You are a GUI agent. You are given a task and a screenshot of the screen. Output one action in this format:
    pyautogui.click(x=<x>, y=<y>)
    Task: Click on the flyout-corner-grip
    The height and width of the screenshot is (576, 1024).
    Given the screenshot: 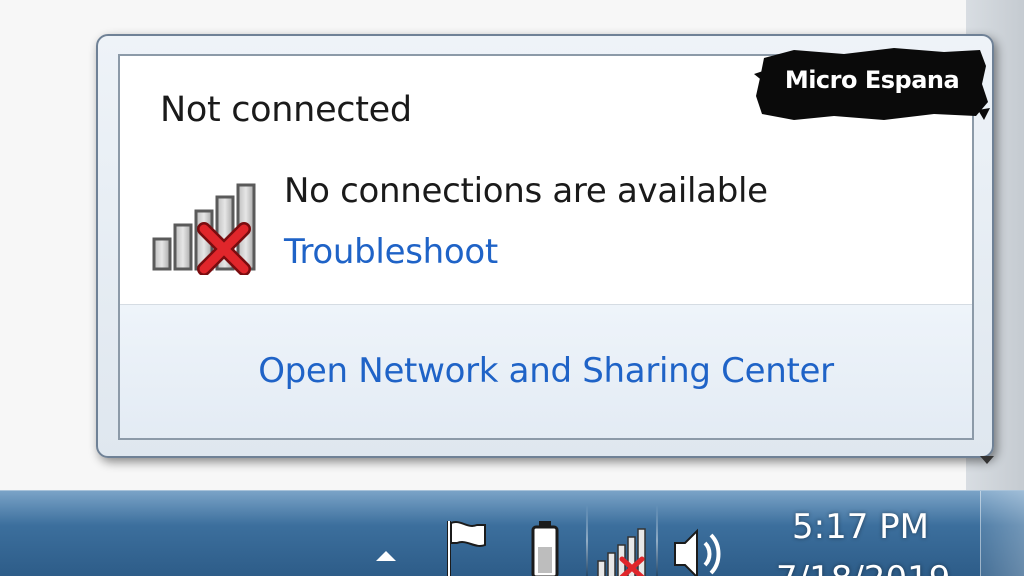 What is the action you would take?
    pyautogui.click(x=987, y=460)
    